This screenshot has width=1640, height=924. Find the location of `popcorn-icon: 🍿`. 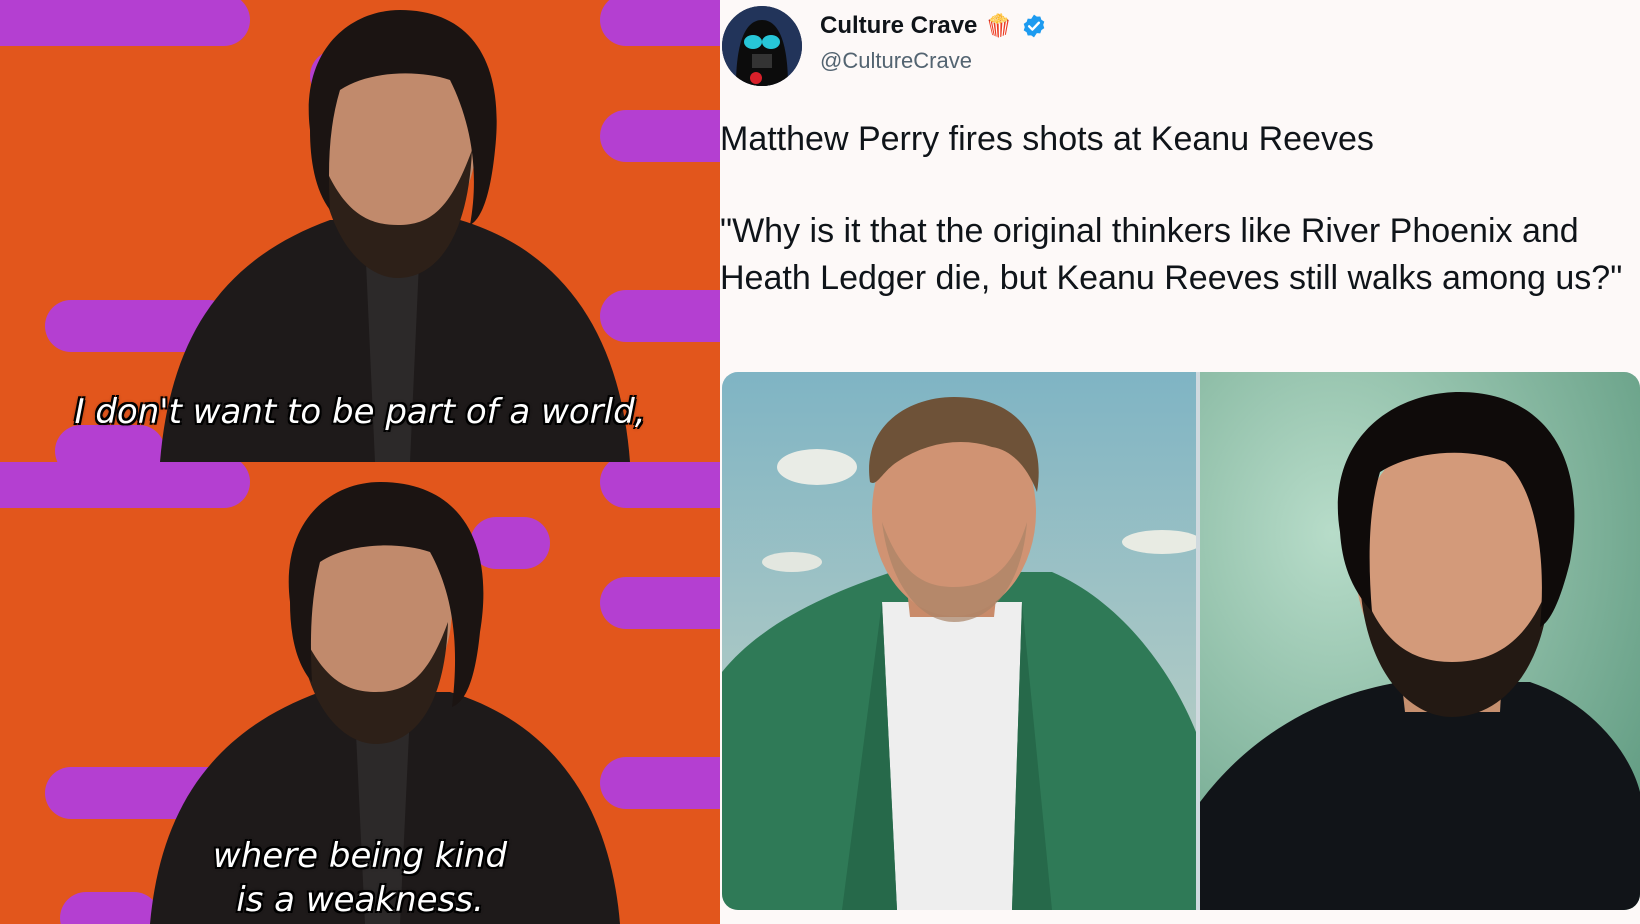

popcorn-icon: 🍿 is located at coordinates (999, 25).